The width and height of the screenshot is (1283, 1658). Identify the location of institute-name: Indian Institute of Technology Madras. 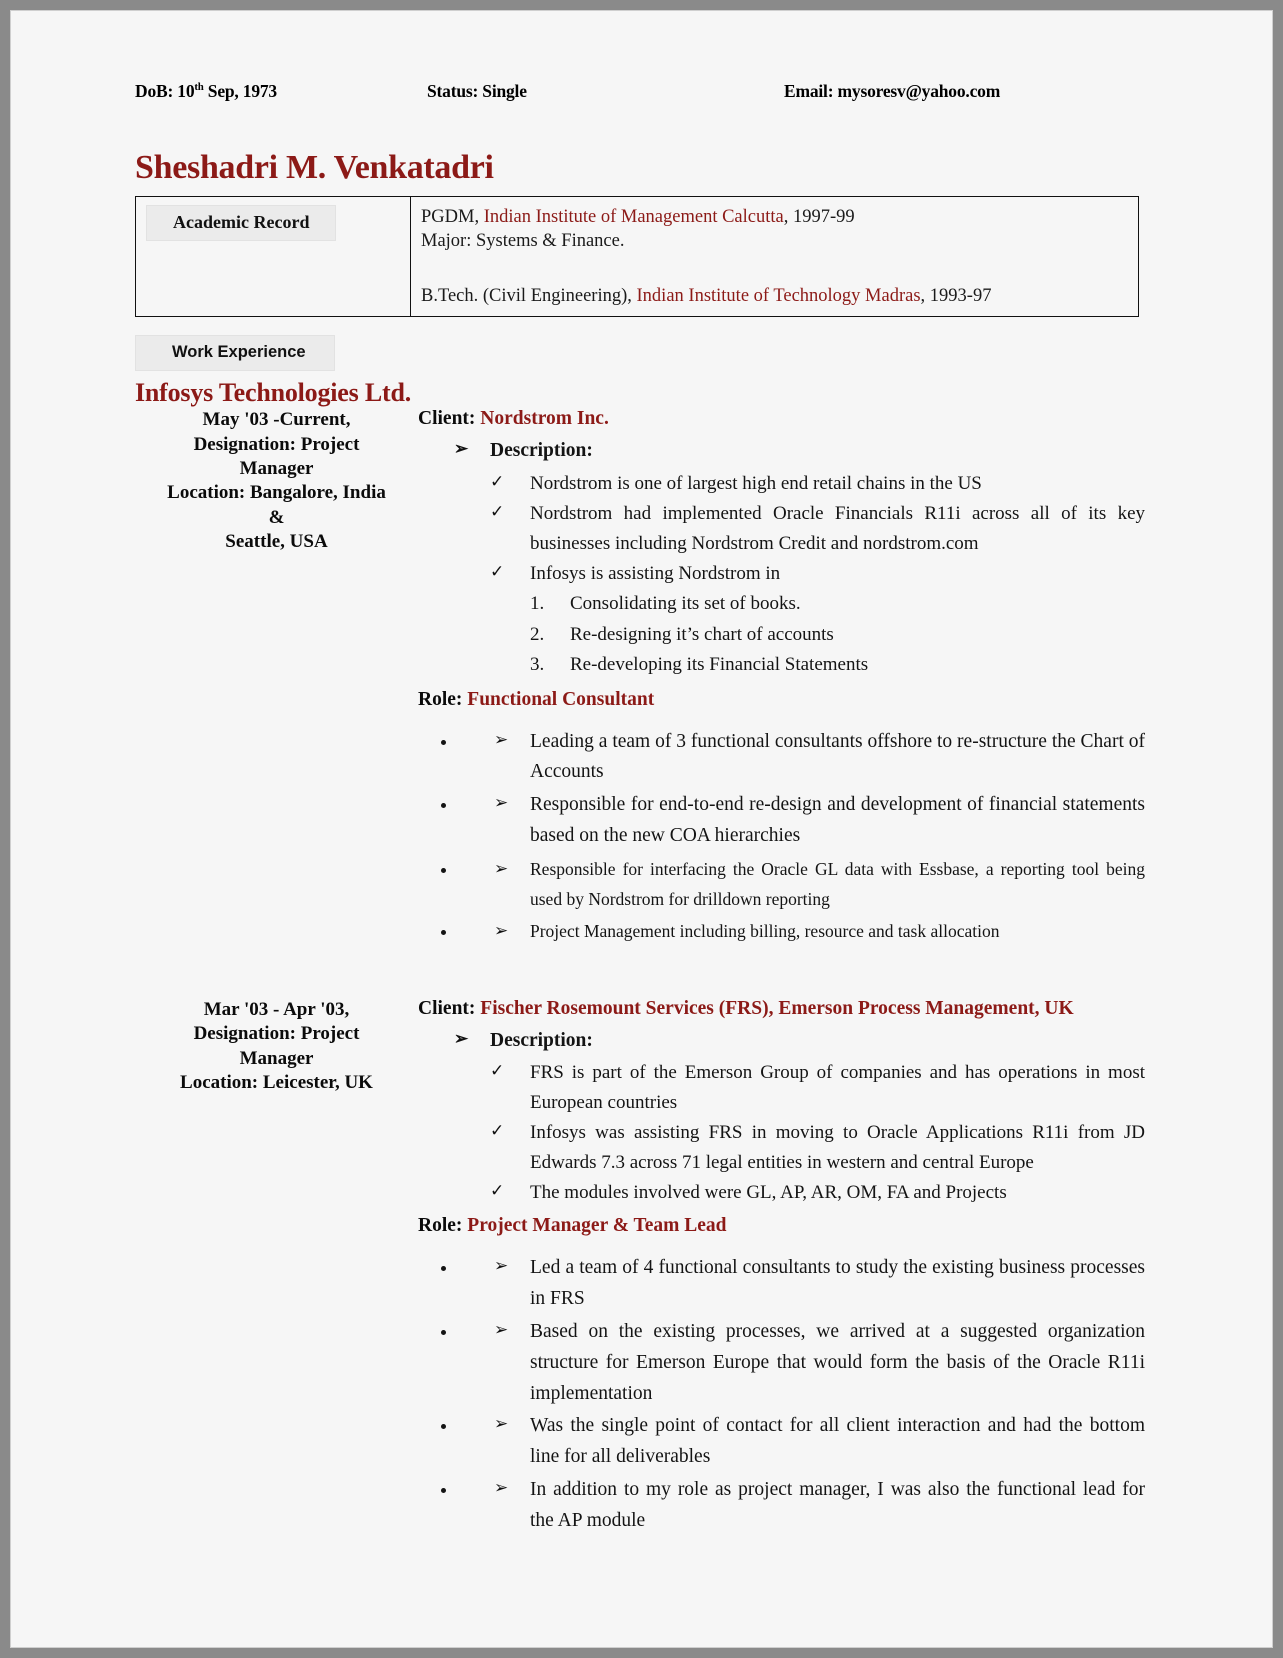
(778, 295).